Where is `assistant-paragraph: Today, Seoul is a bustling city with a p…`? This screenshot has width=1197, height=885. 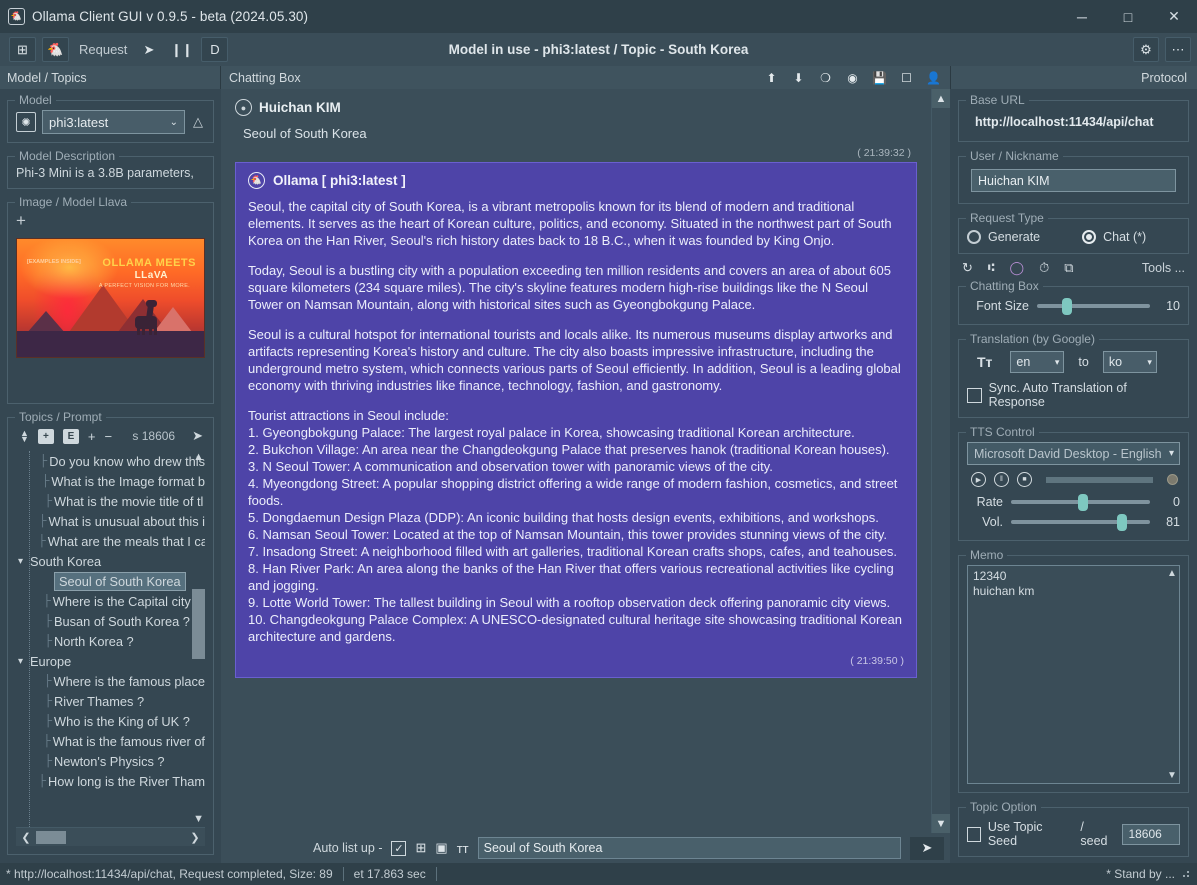 assistant-paragraph: Today, Seoul is a bustling city with a p… is located at coordinates (569, 287).